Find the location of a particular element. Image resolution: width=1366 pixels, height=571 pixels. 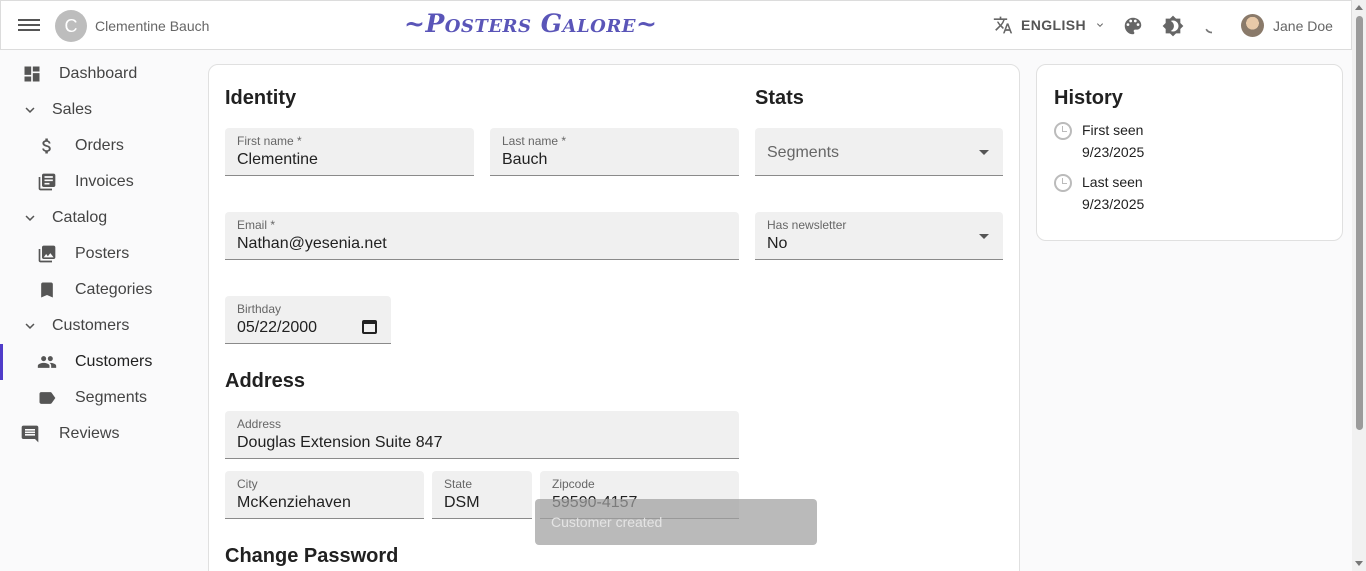

field-label: Last name * is located at coordinates (534, 141).